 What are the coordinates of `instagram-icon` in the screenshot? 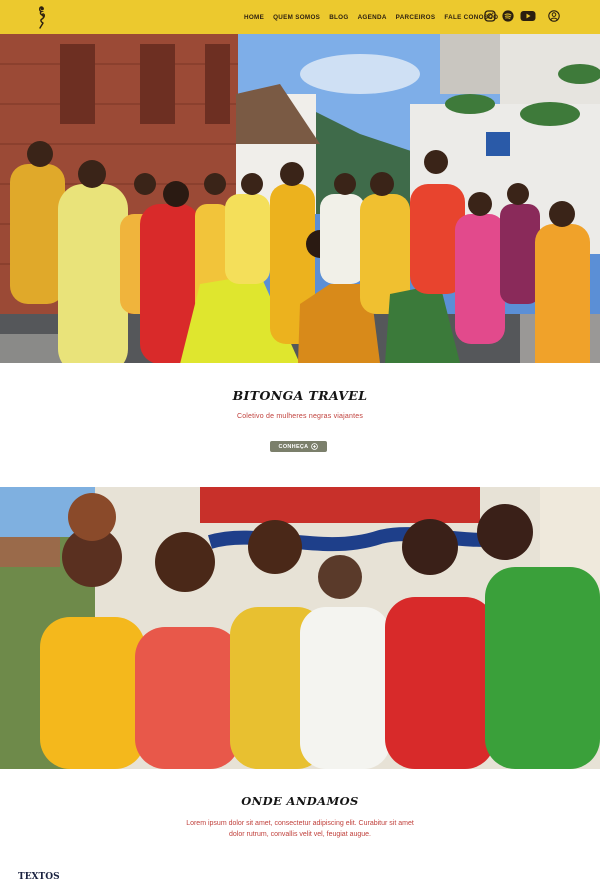 It's located at (490, 16).